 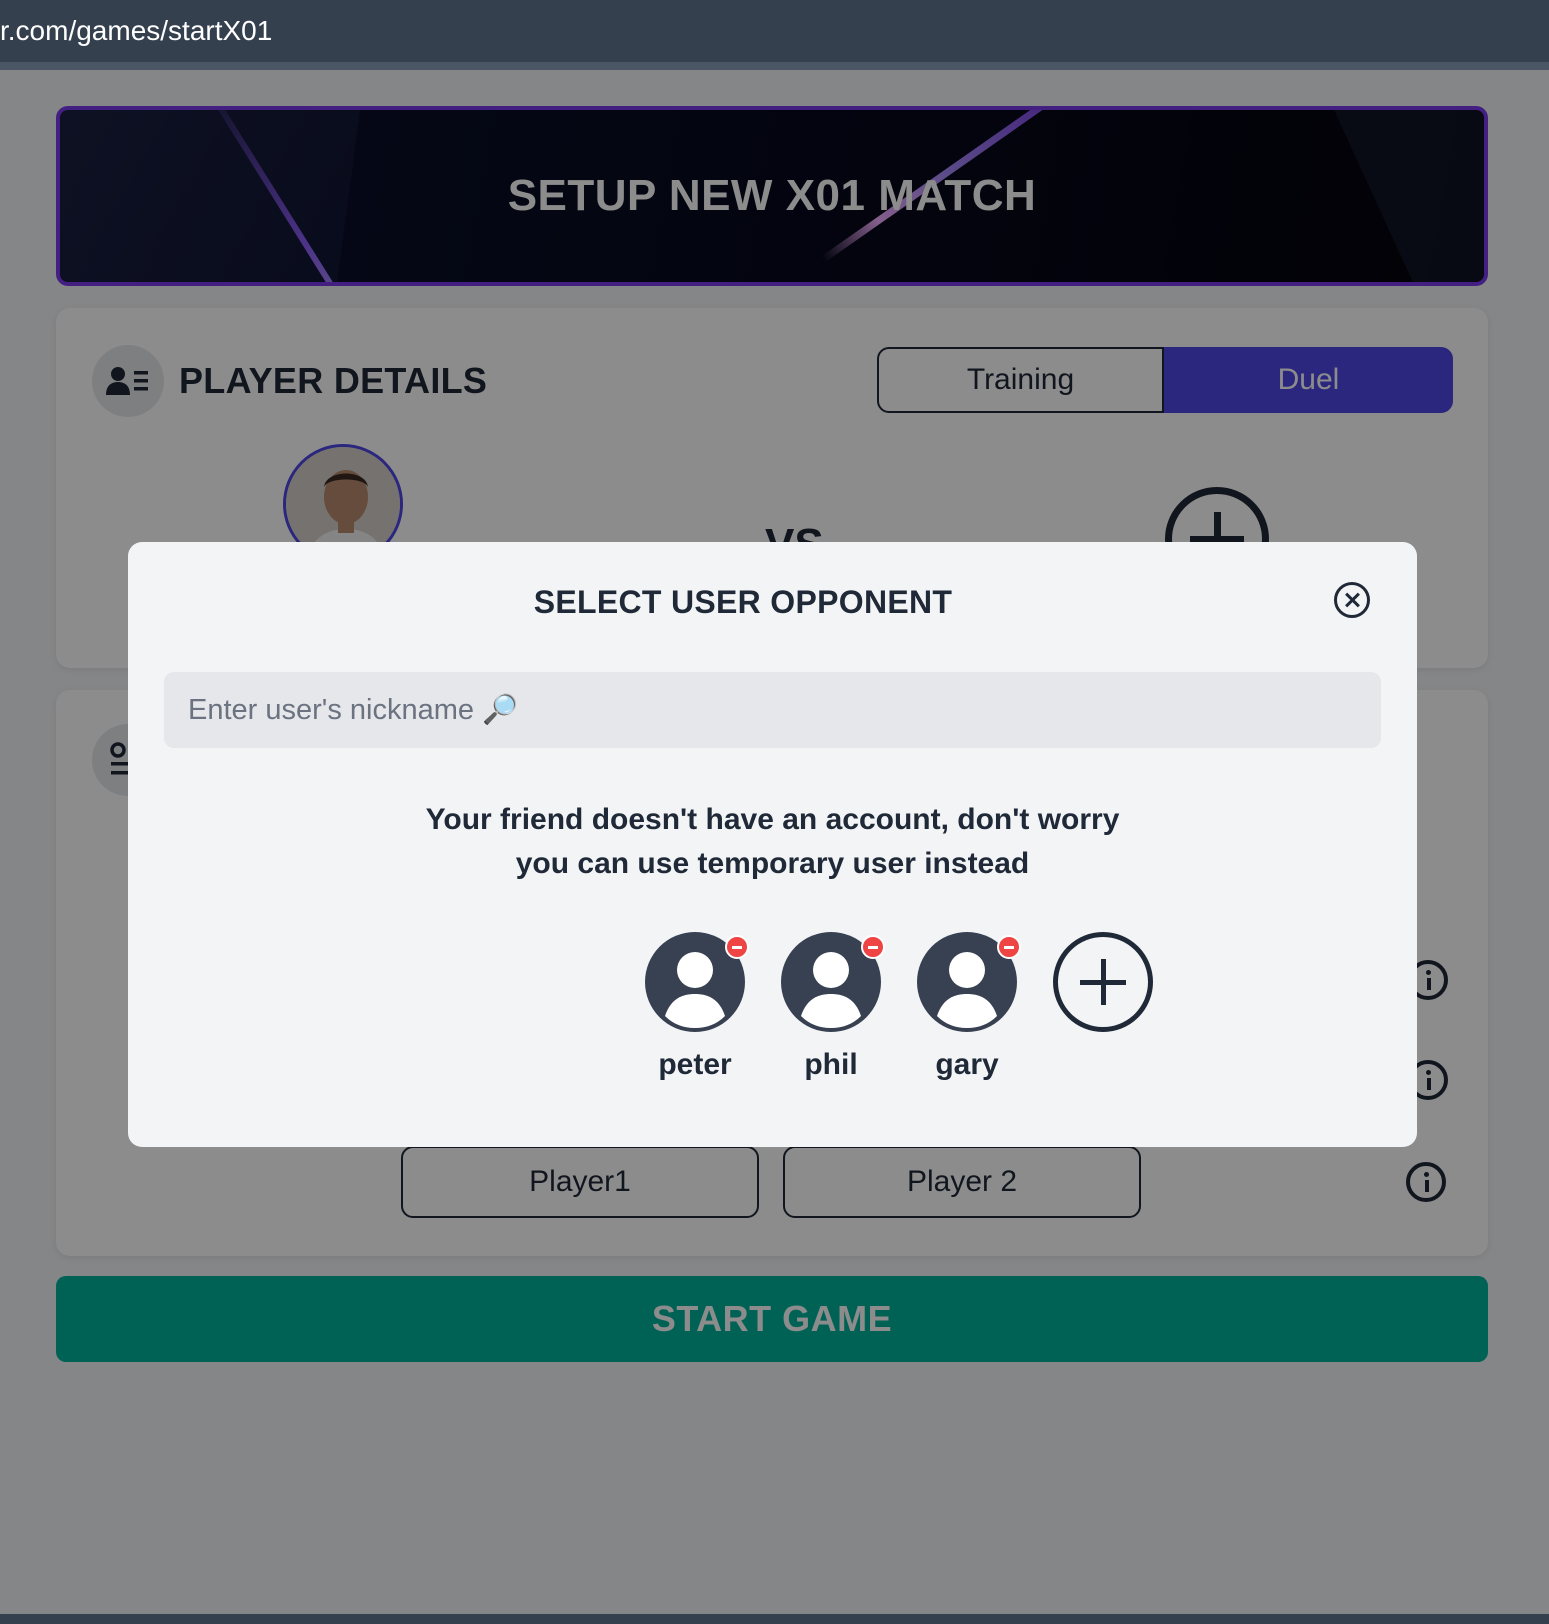 I want to click on temporary-user-phil: phil, so click(x=833, y=1007).